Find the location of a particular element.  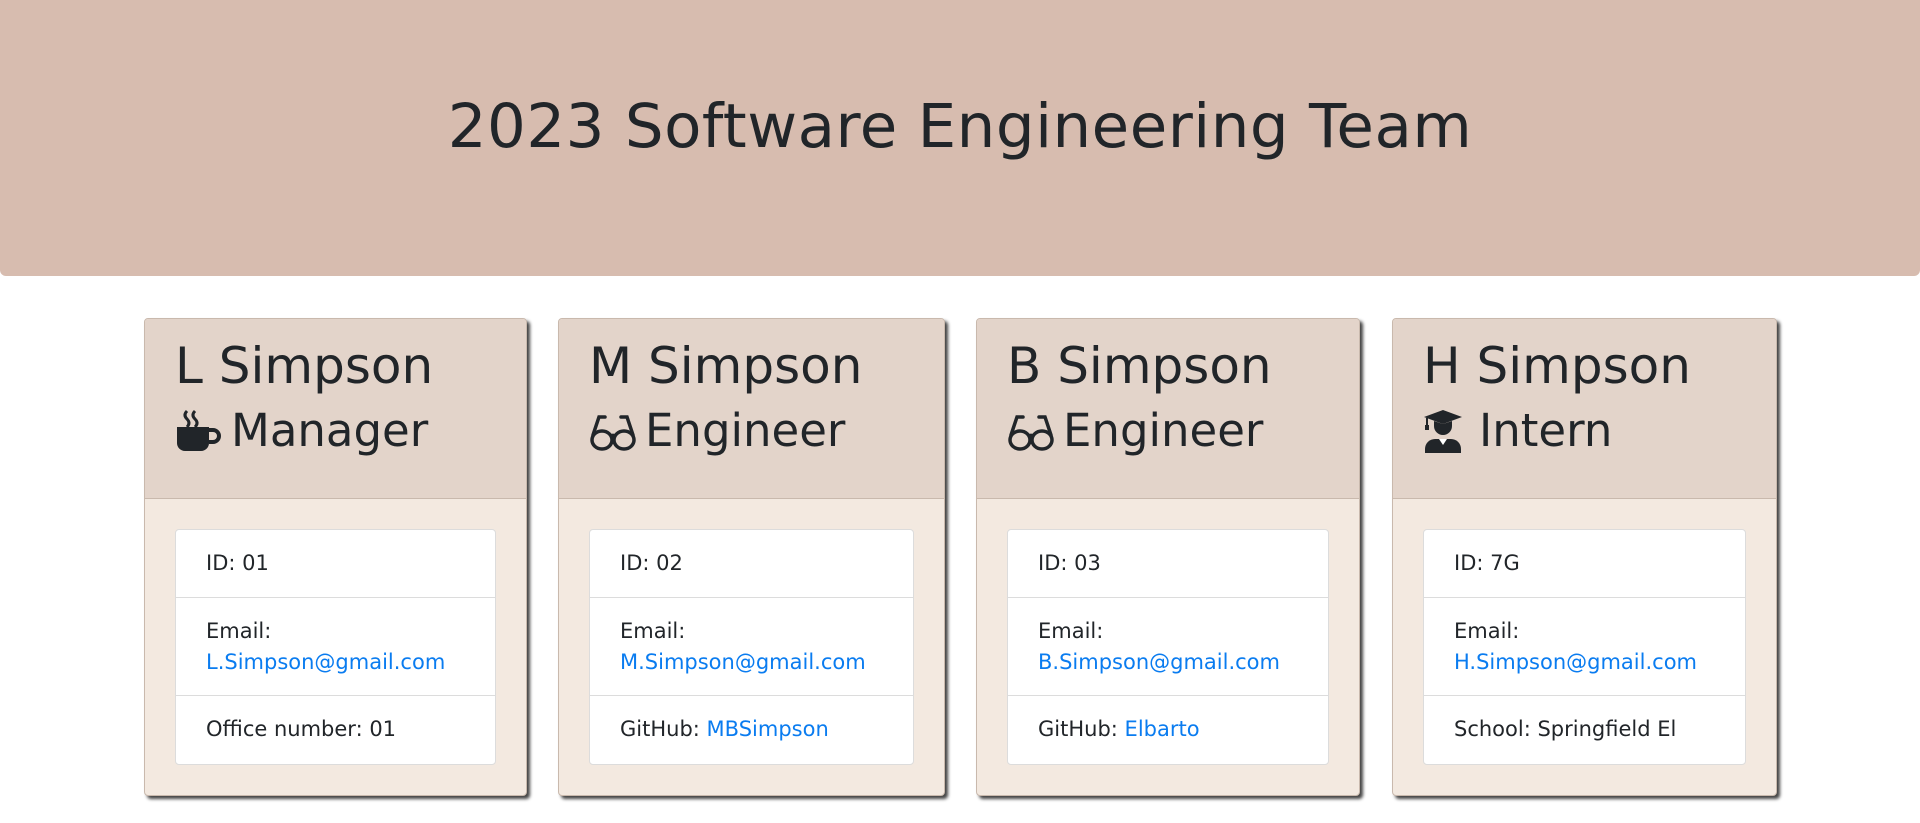

card-header: H Simpson Intern is located at coordinates (1584, 409).